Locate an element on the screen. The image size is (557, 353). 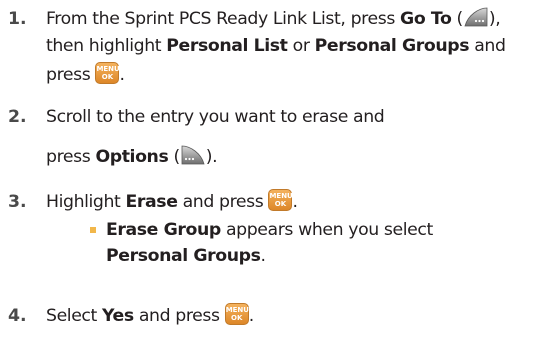
go-to-label: Go To is located at coordinates (426, 19).